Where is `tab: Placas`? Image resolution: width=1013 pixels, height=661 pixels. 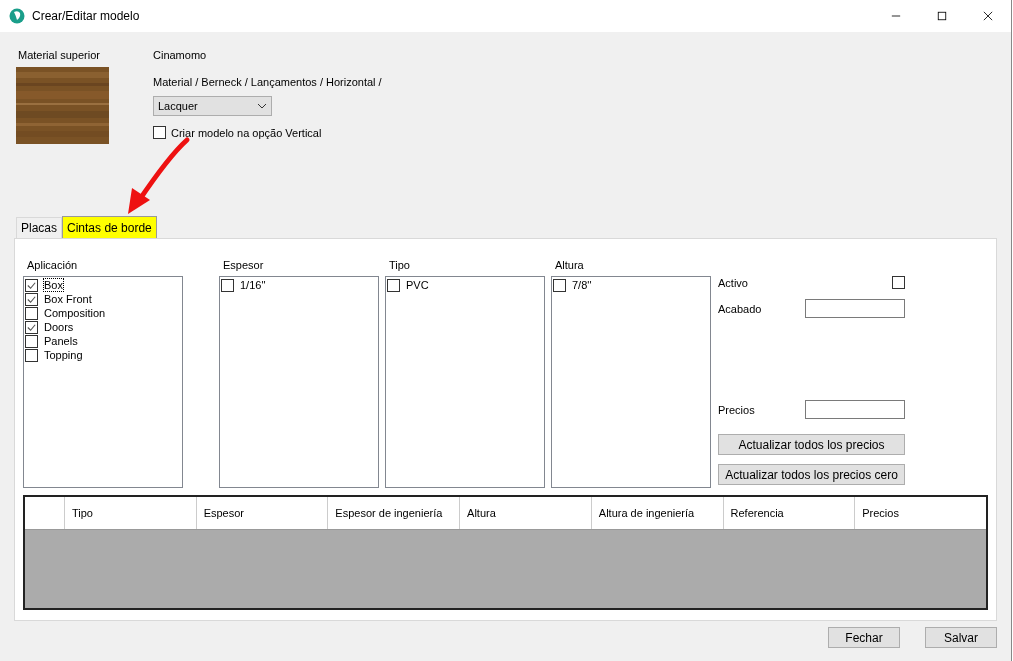
tab: Placas is located at coordinates (39, 227).